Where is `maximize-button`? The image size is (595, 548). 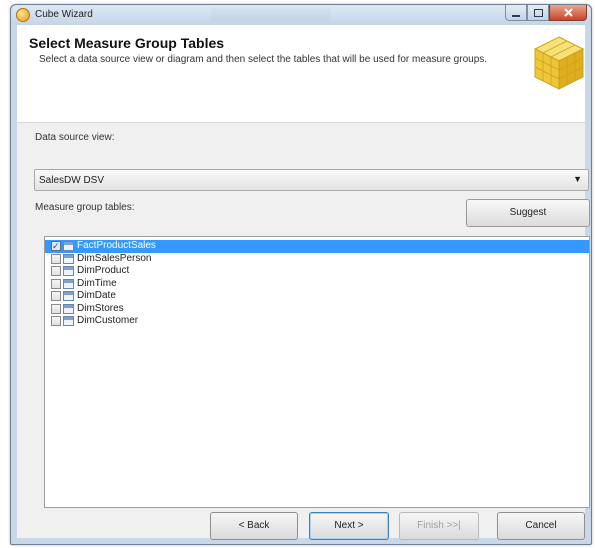
maximize-button is located at coordinates (538, 13).